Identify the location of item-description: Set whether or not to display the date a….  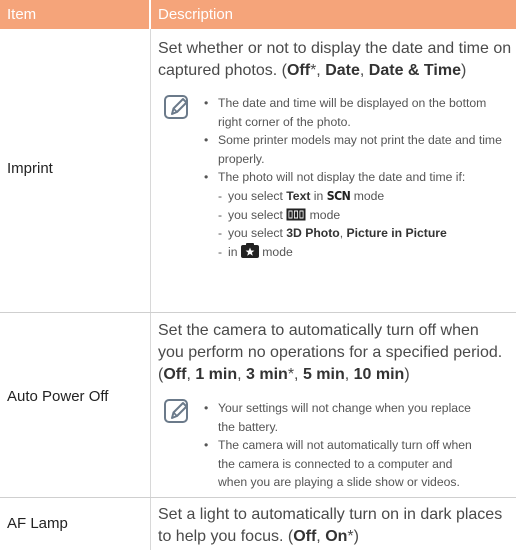
(335, 59).